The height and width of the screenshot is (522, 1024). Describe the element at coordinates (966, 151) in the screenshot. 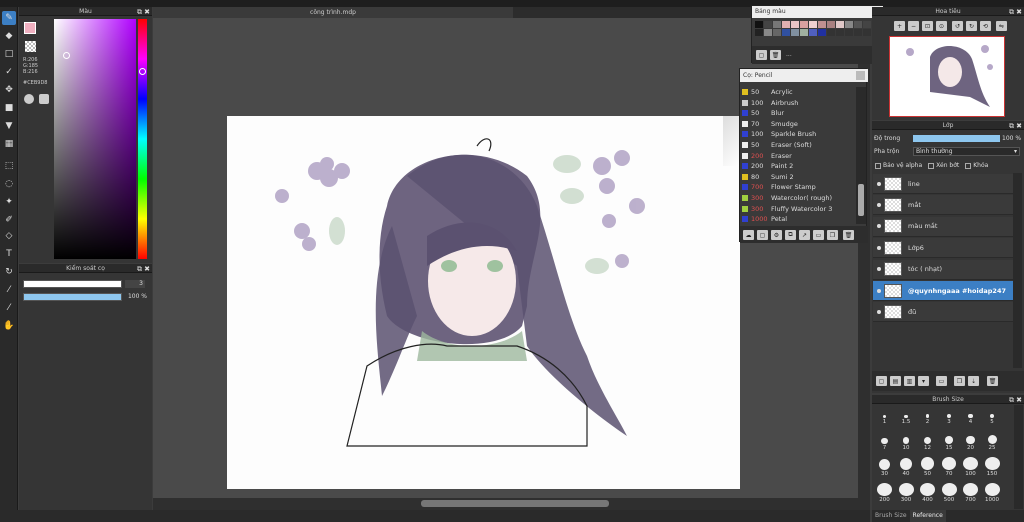

I see `blend-mode-select: Bình thường ▾` at that location.